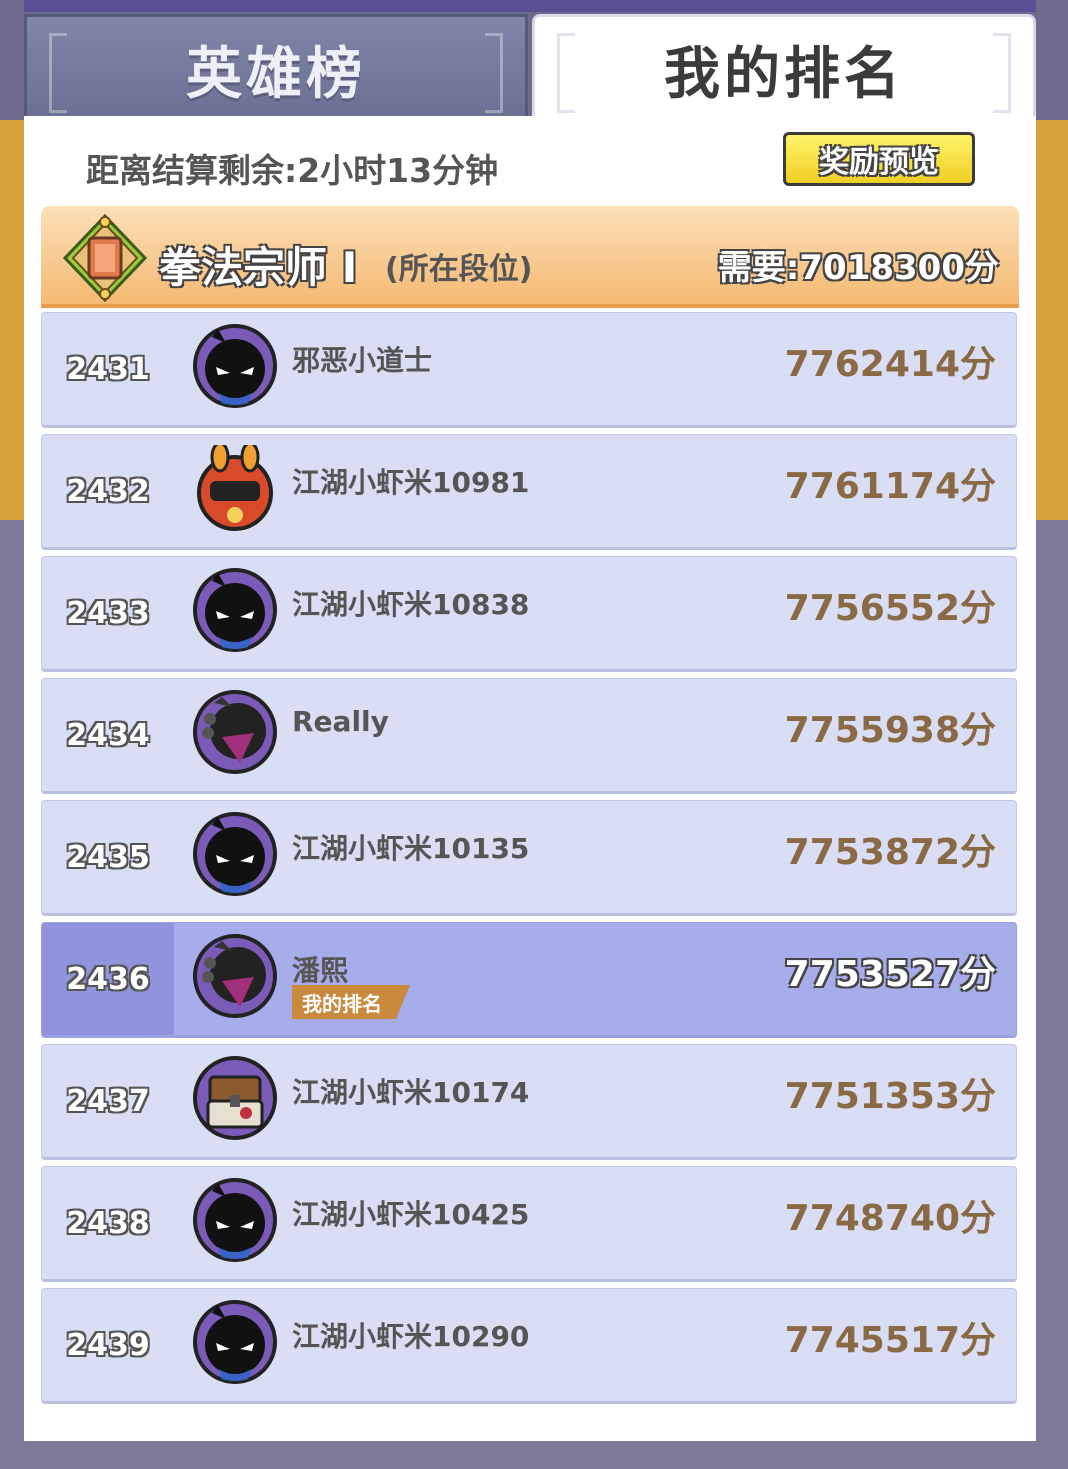 The image size is (1068, 1469). Describe the element at coordinates (411, 482) in the screenshot. I see `player-name: 江湖小虾米10981` at that location.